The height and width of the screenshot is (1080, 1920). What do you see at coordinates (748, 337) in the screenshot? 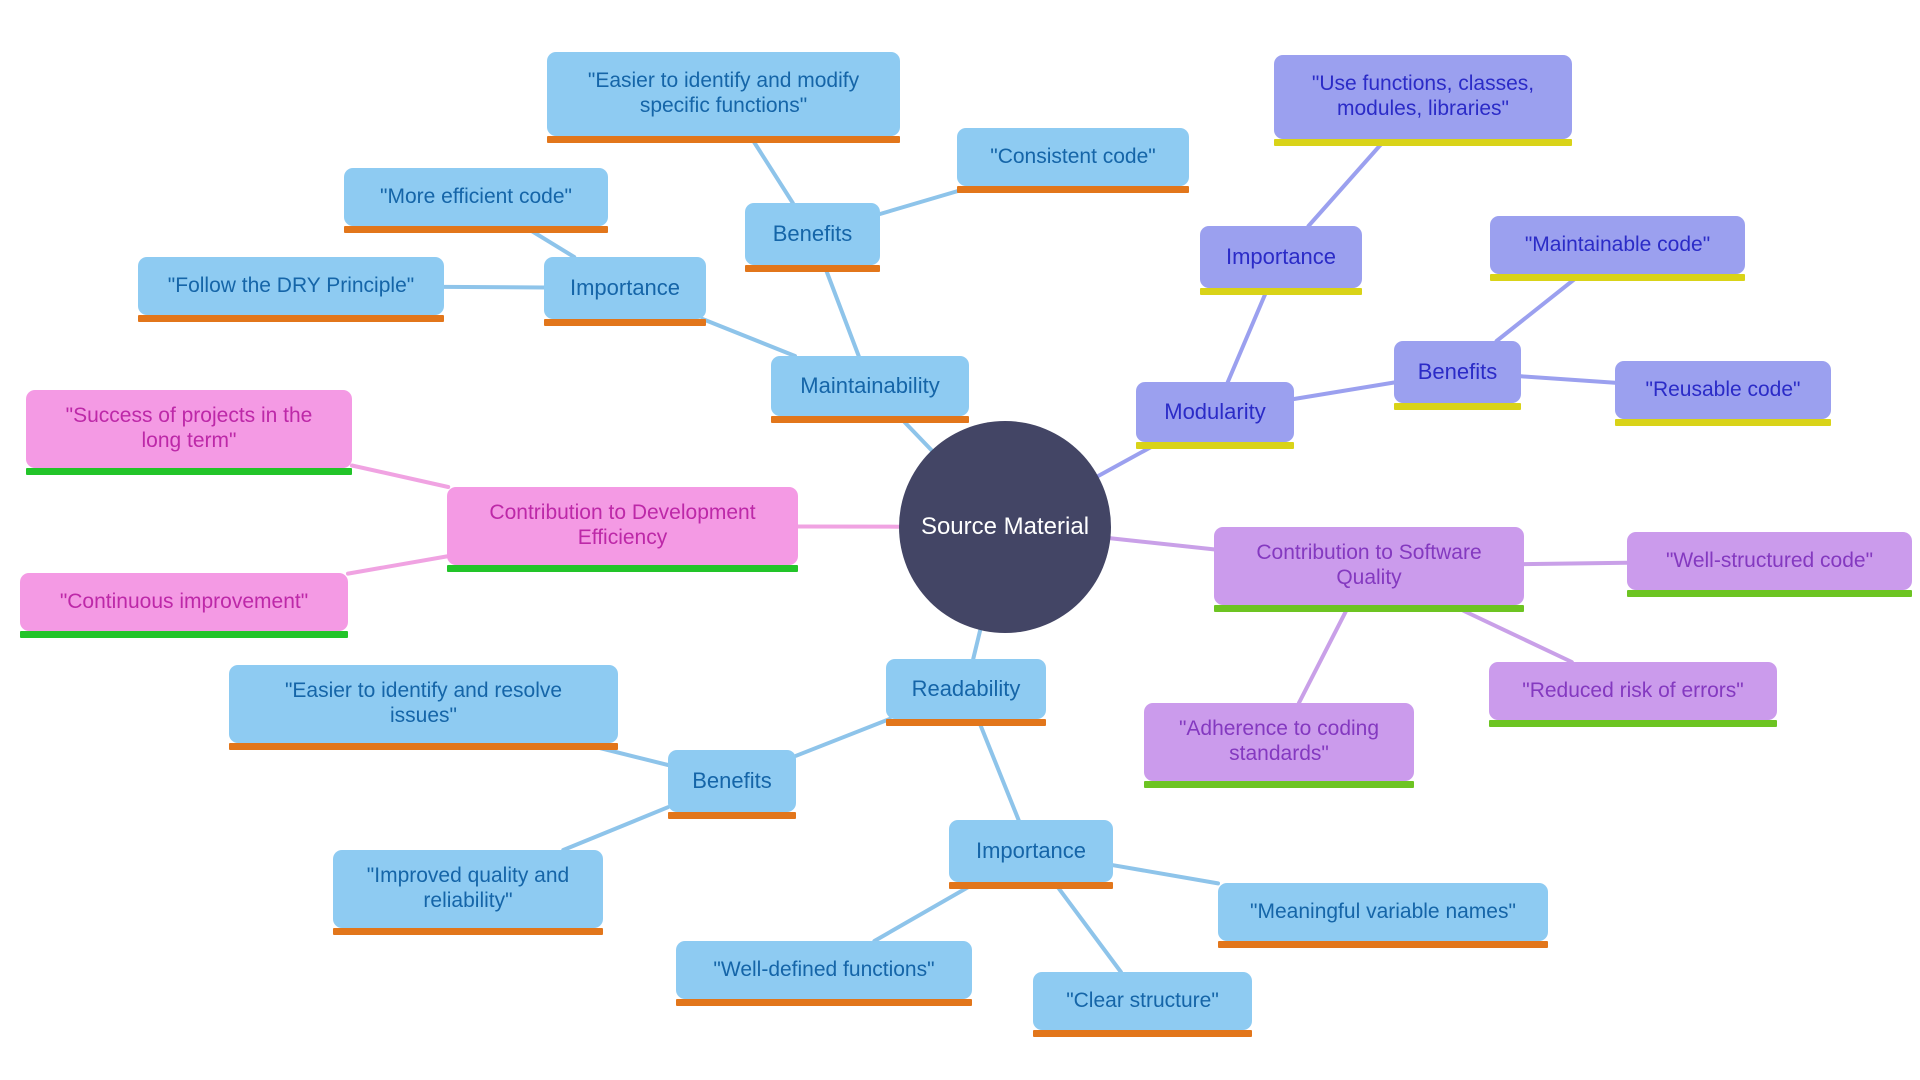
I see `edge-maintainability-to-m_importance` at bounding box center [748, 337].